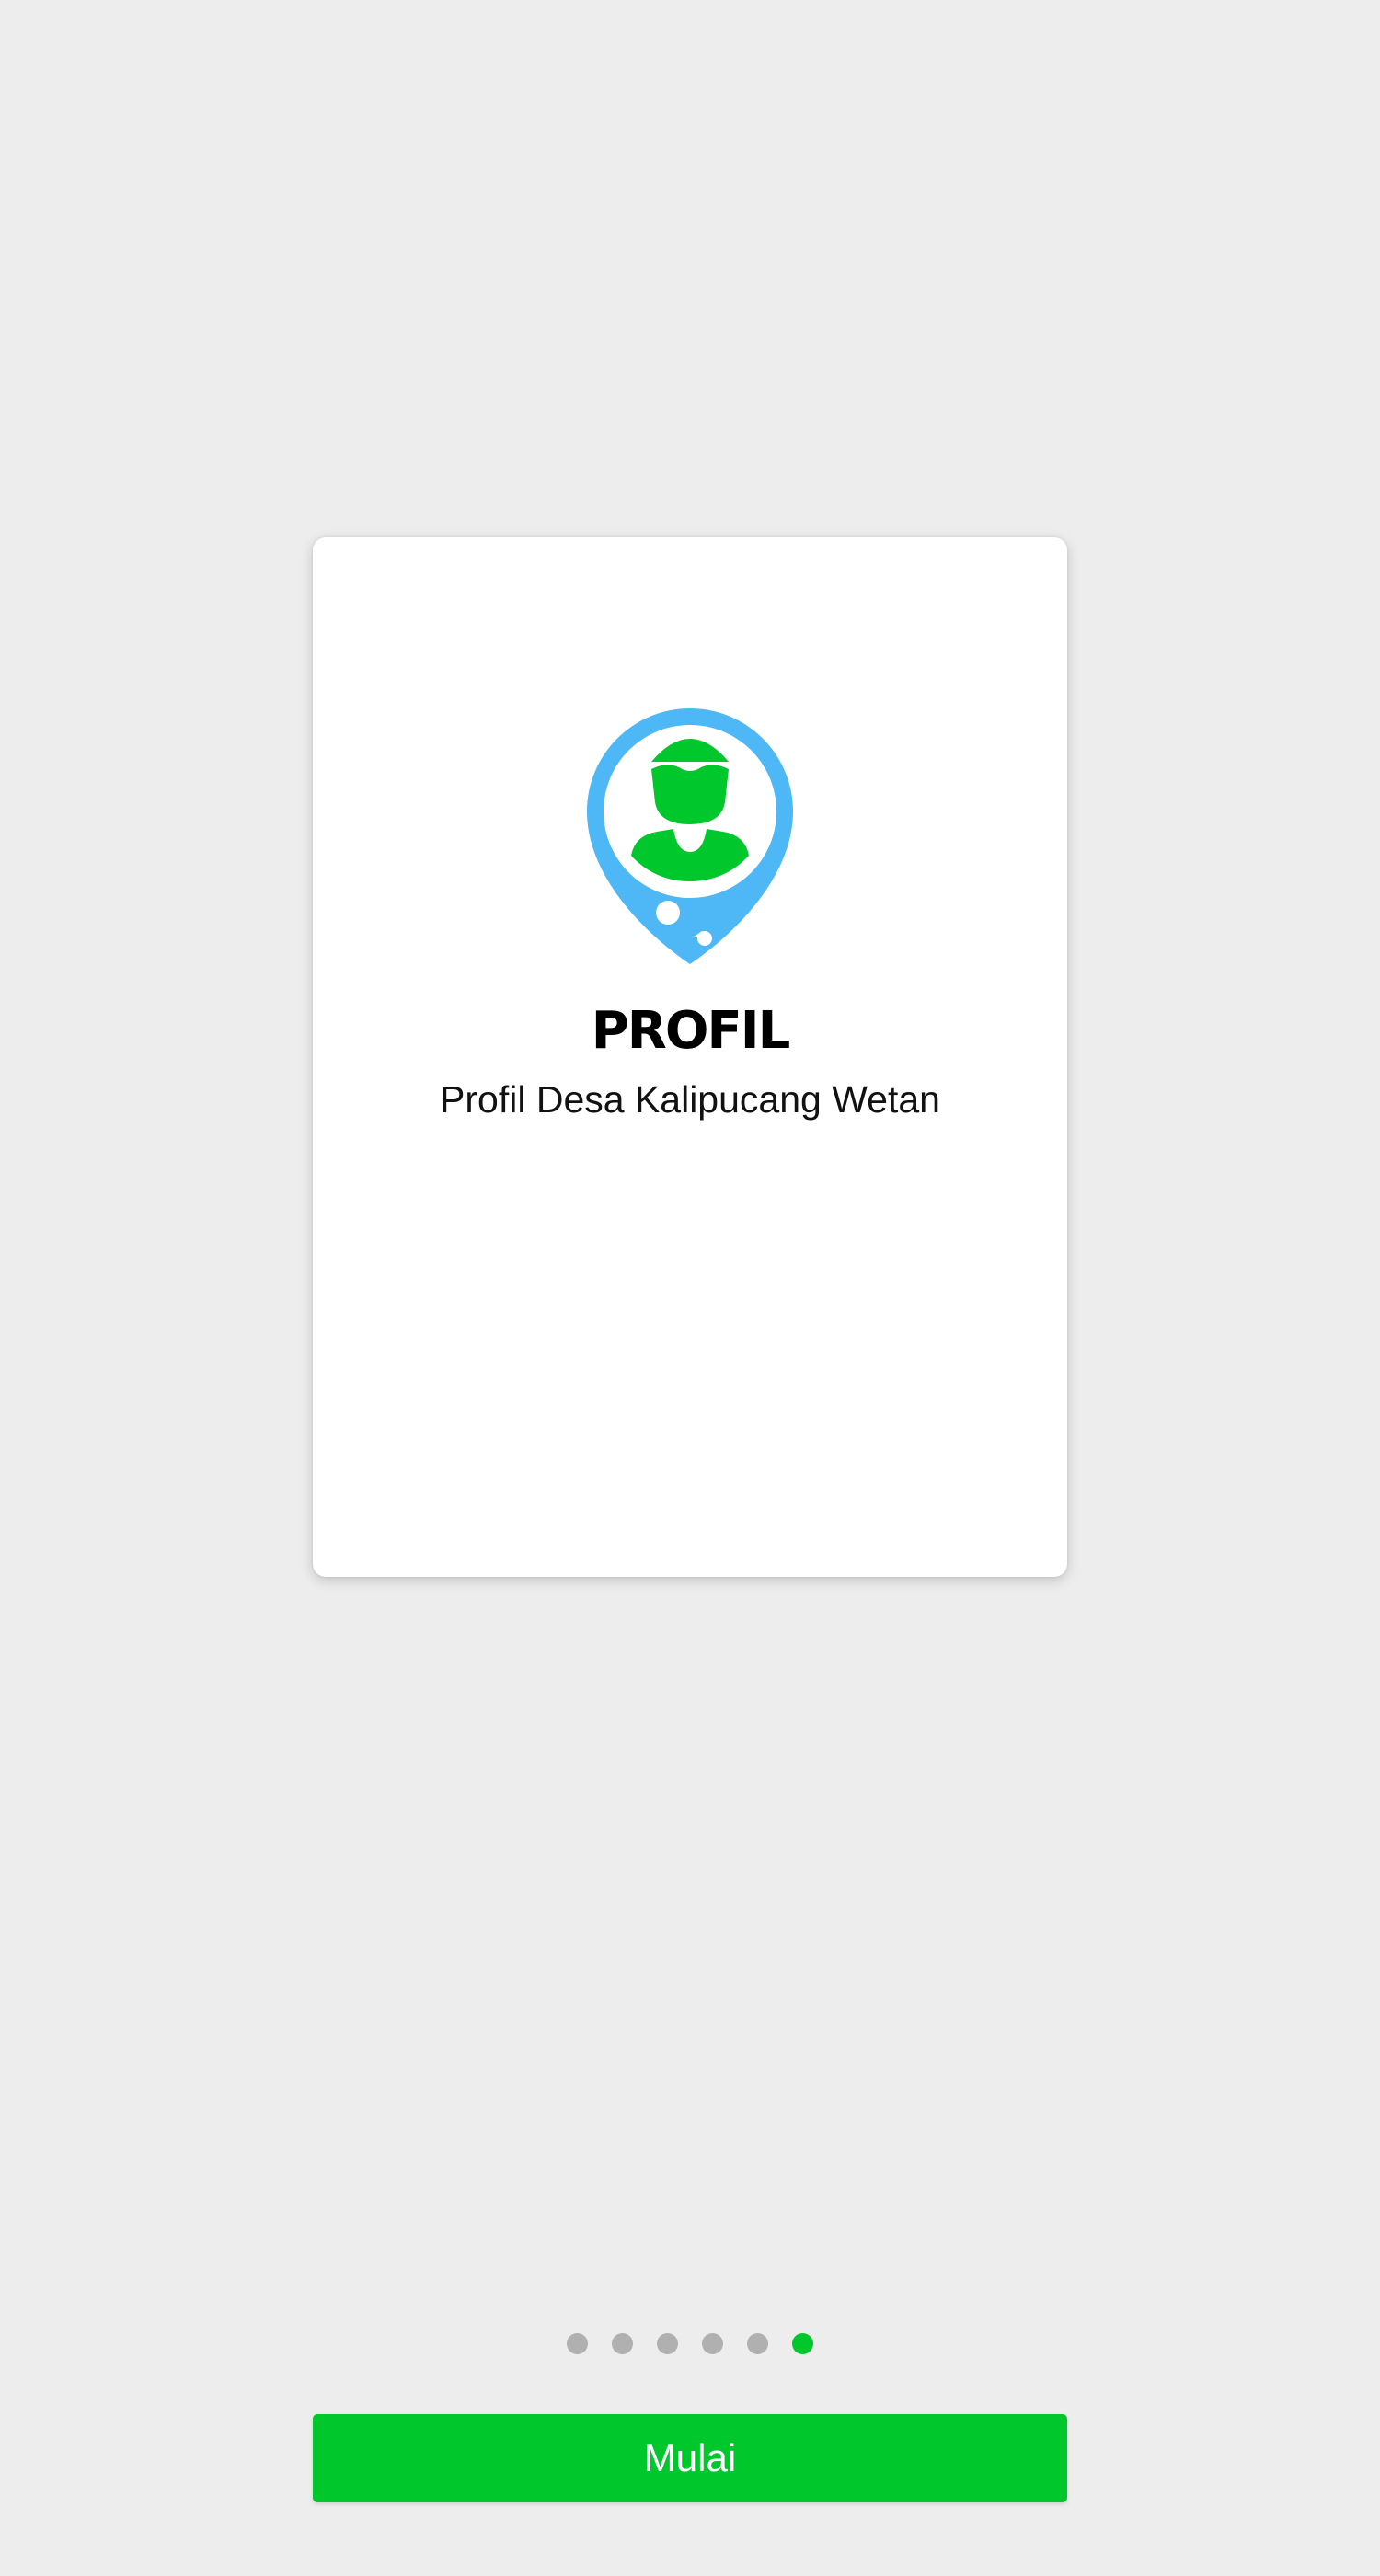 Image resolution: width=1380 pixels, height=2576 pixels. I want to click on profile-location-pin-icon, so click(690, 834).